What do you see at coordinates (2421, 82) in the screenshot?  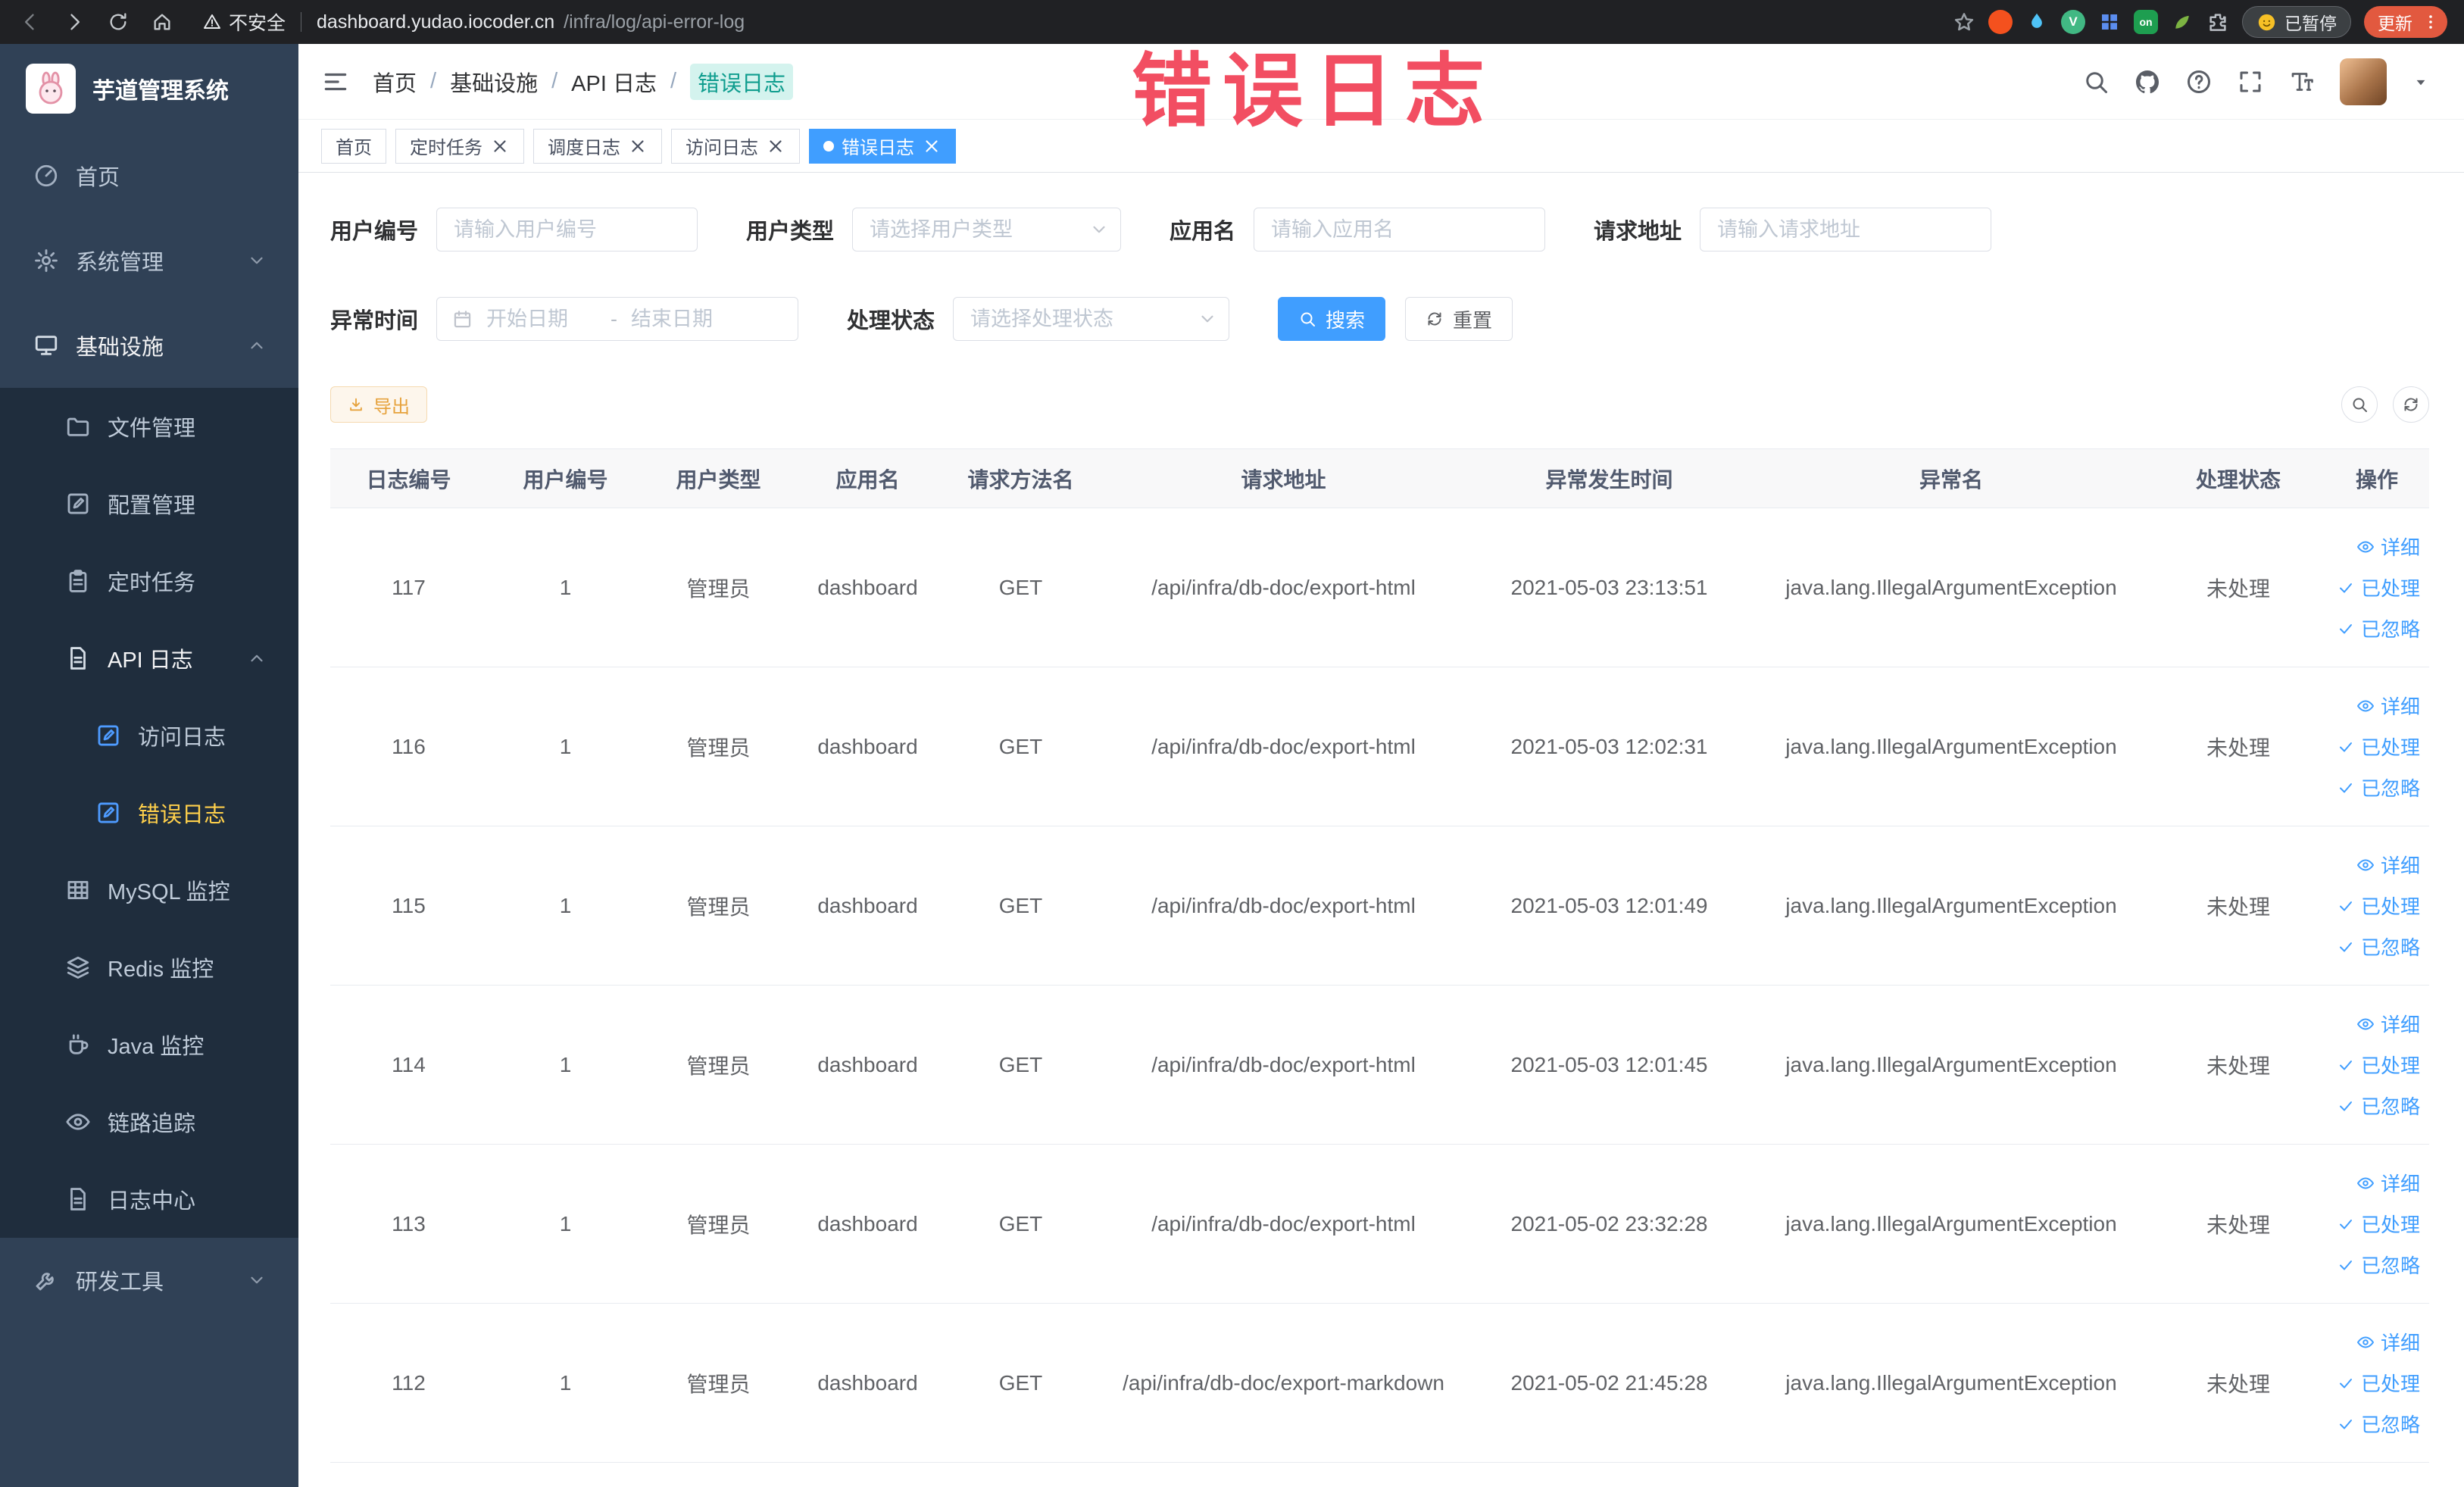 I see `caret-down-icon` at bounding box center [2421, 82].